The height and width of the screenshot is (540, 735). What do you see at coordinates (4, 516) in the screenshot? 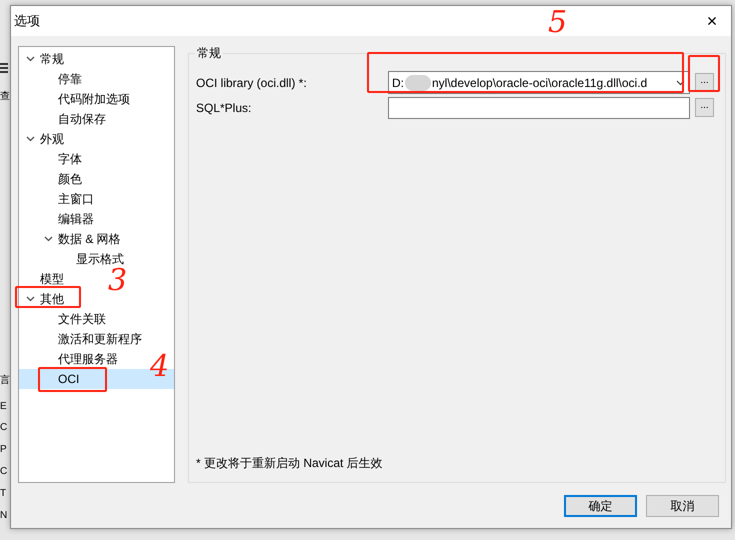
I see `background-text: N` at bounding box center [4, 516].